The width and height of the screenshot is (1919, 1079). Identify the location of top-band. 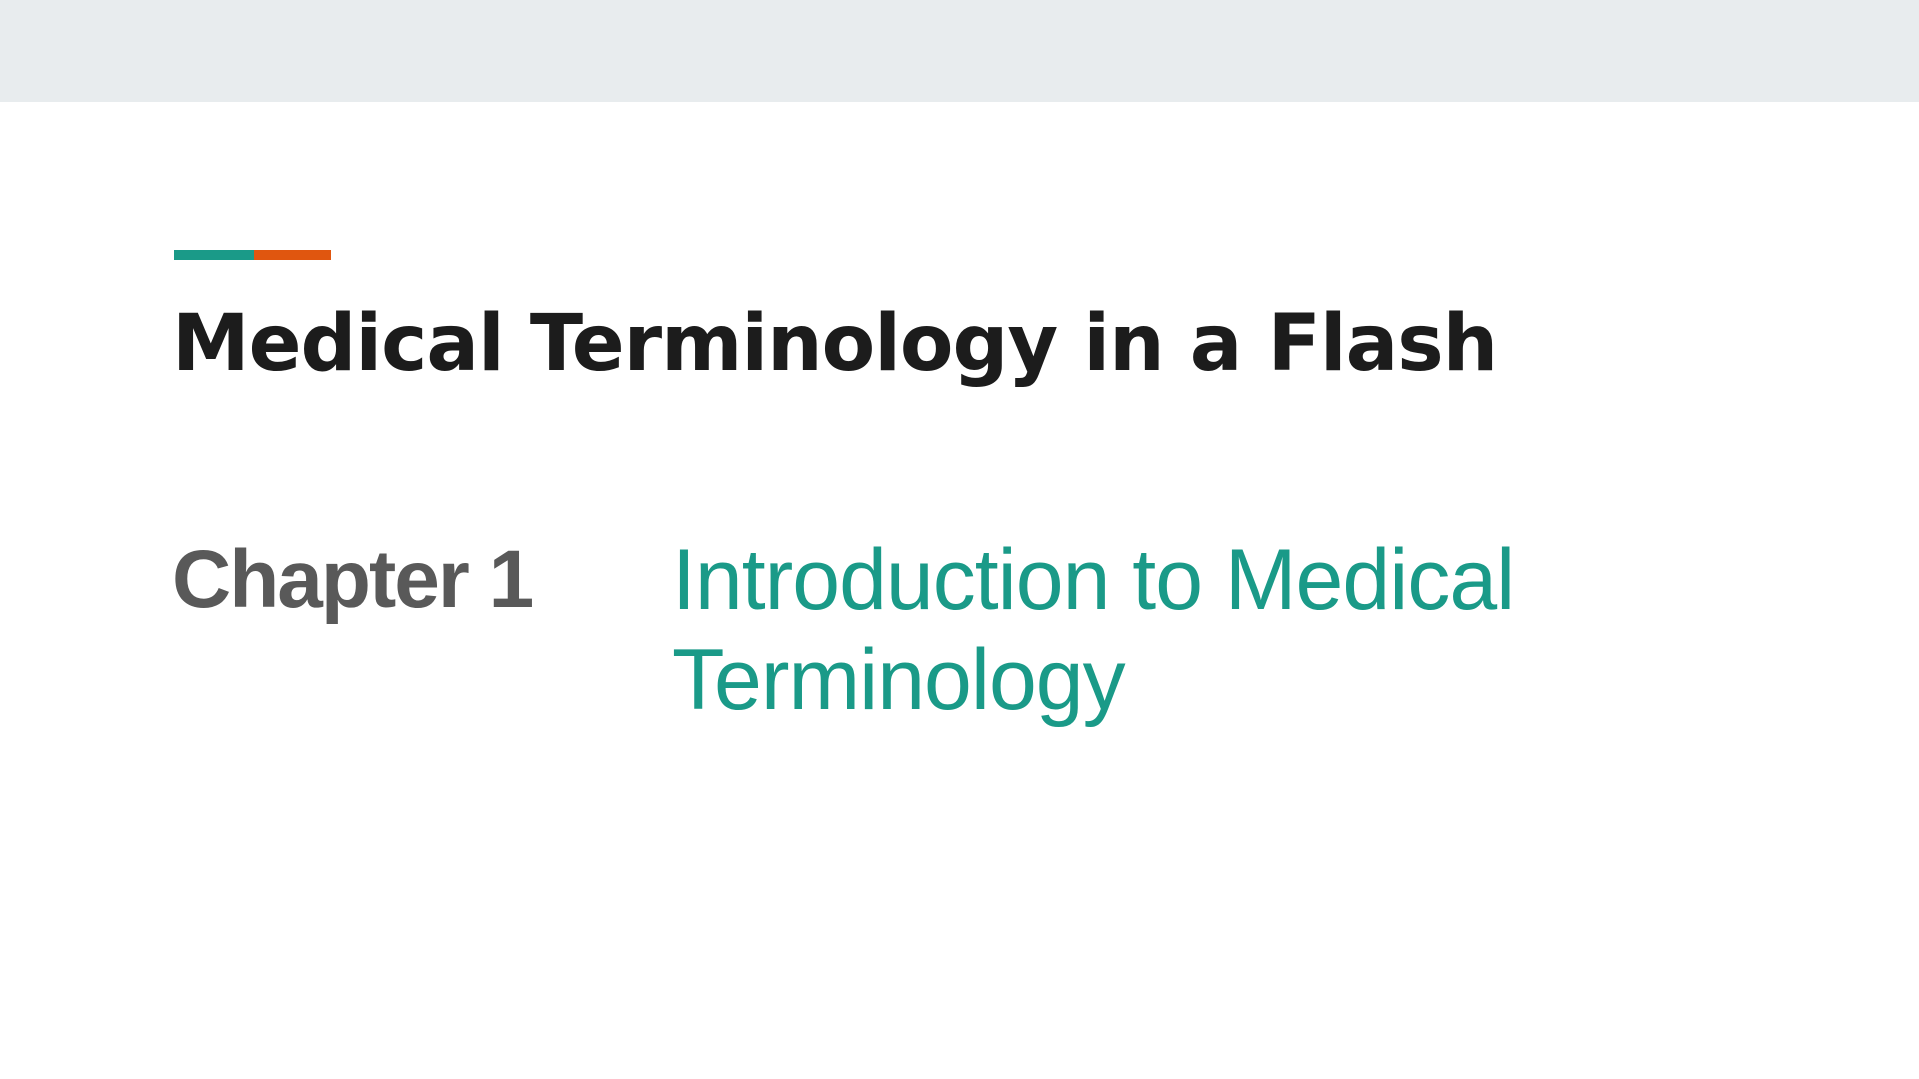
(959, 51).